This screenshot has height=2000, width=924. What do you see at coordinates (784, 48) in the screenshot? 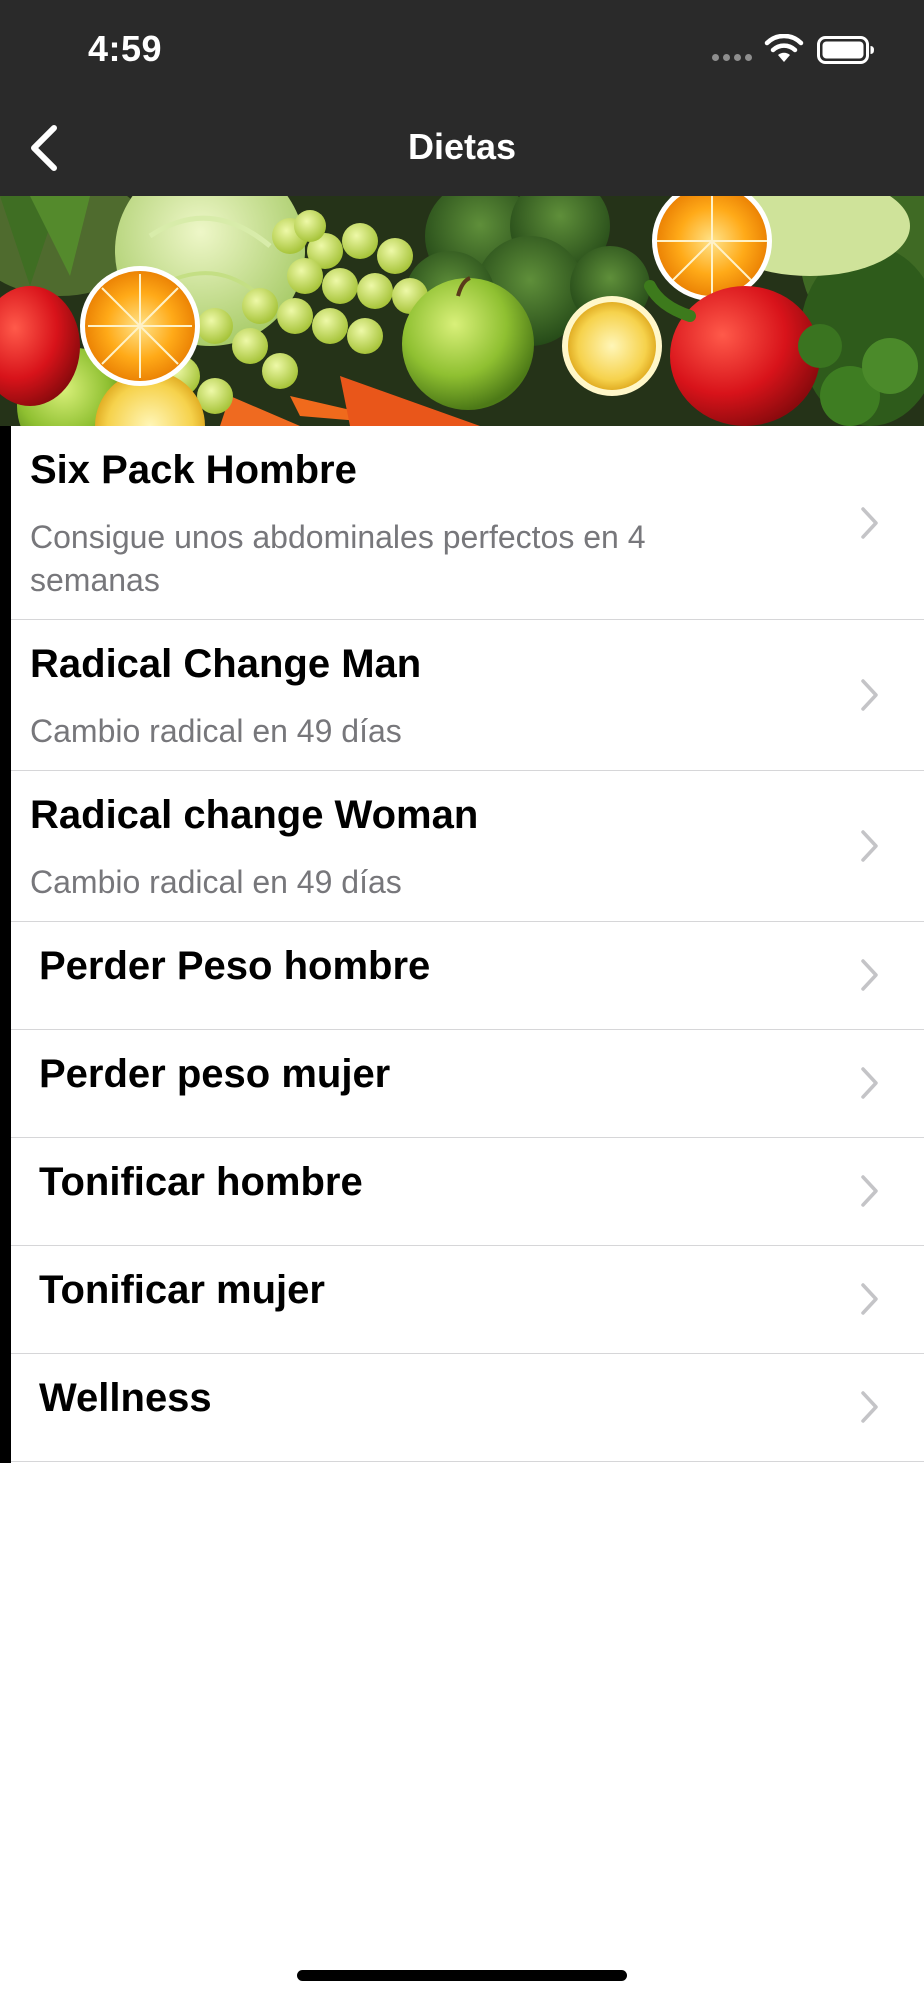
I see `wifi-icon` at bounding box center [784, 48].